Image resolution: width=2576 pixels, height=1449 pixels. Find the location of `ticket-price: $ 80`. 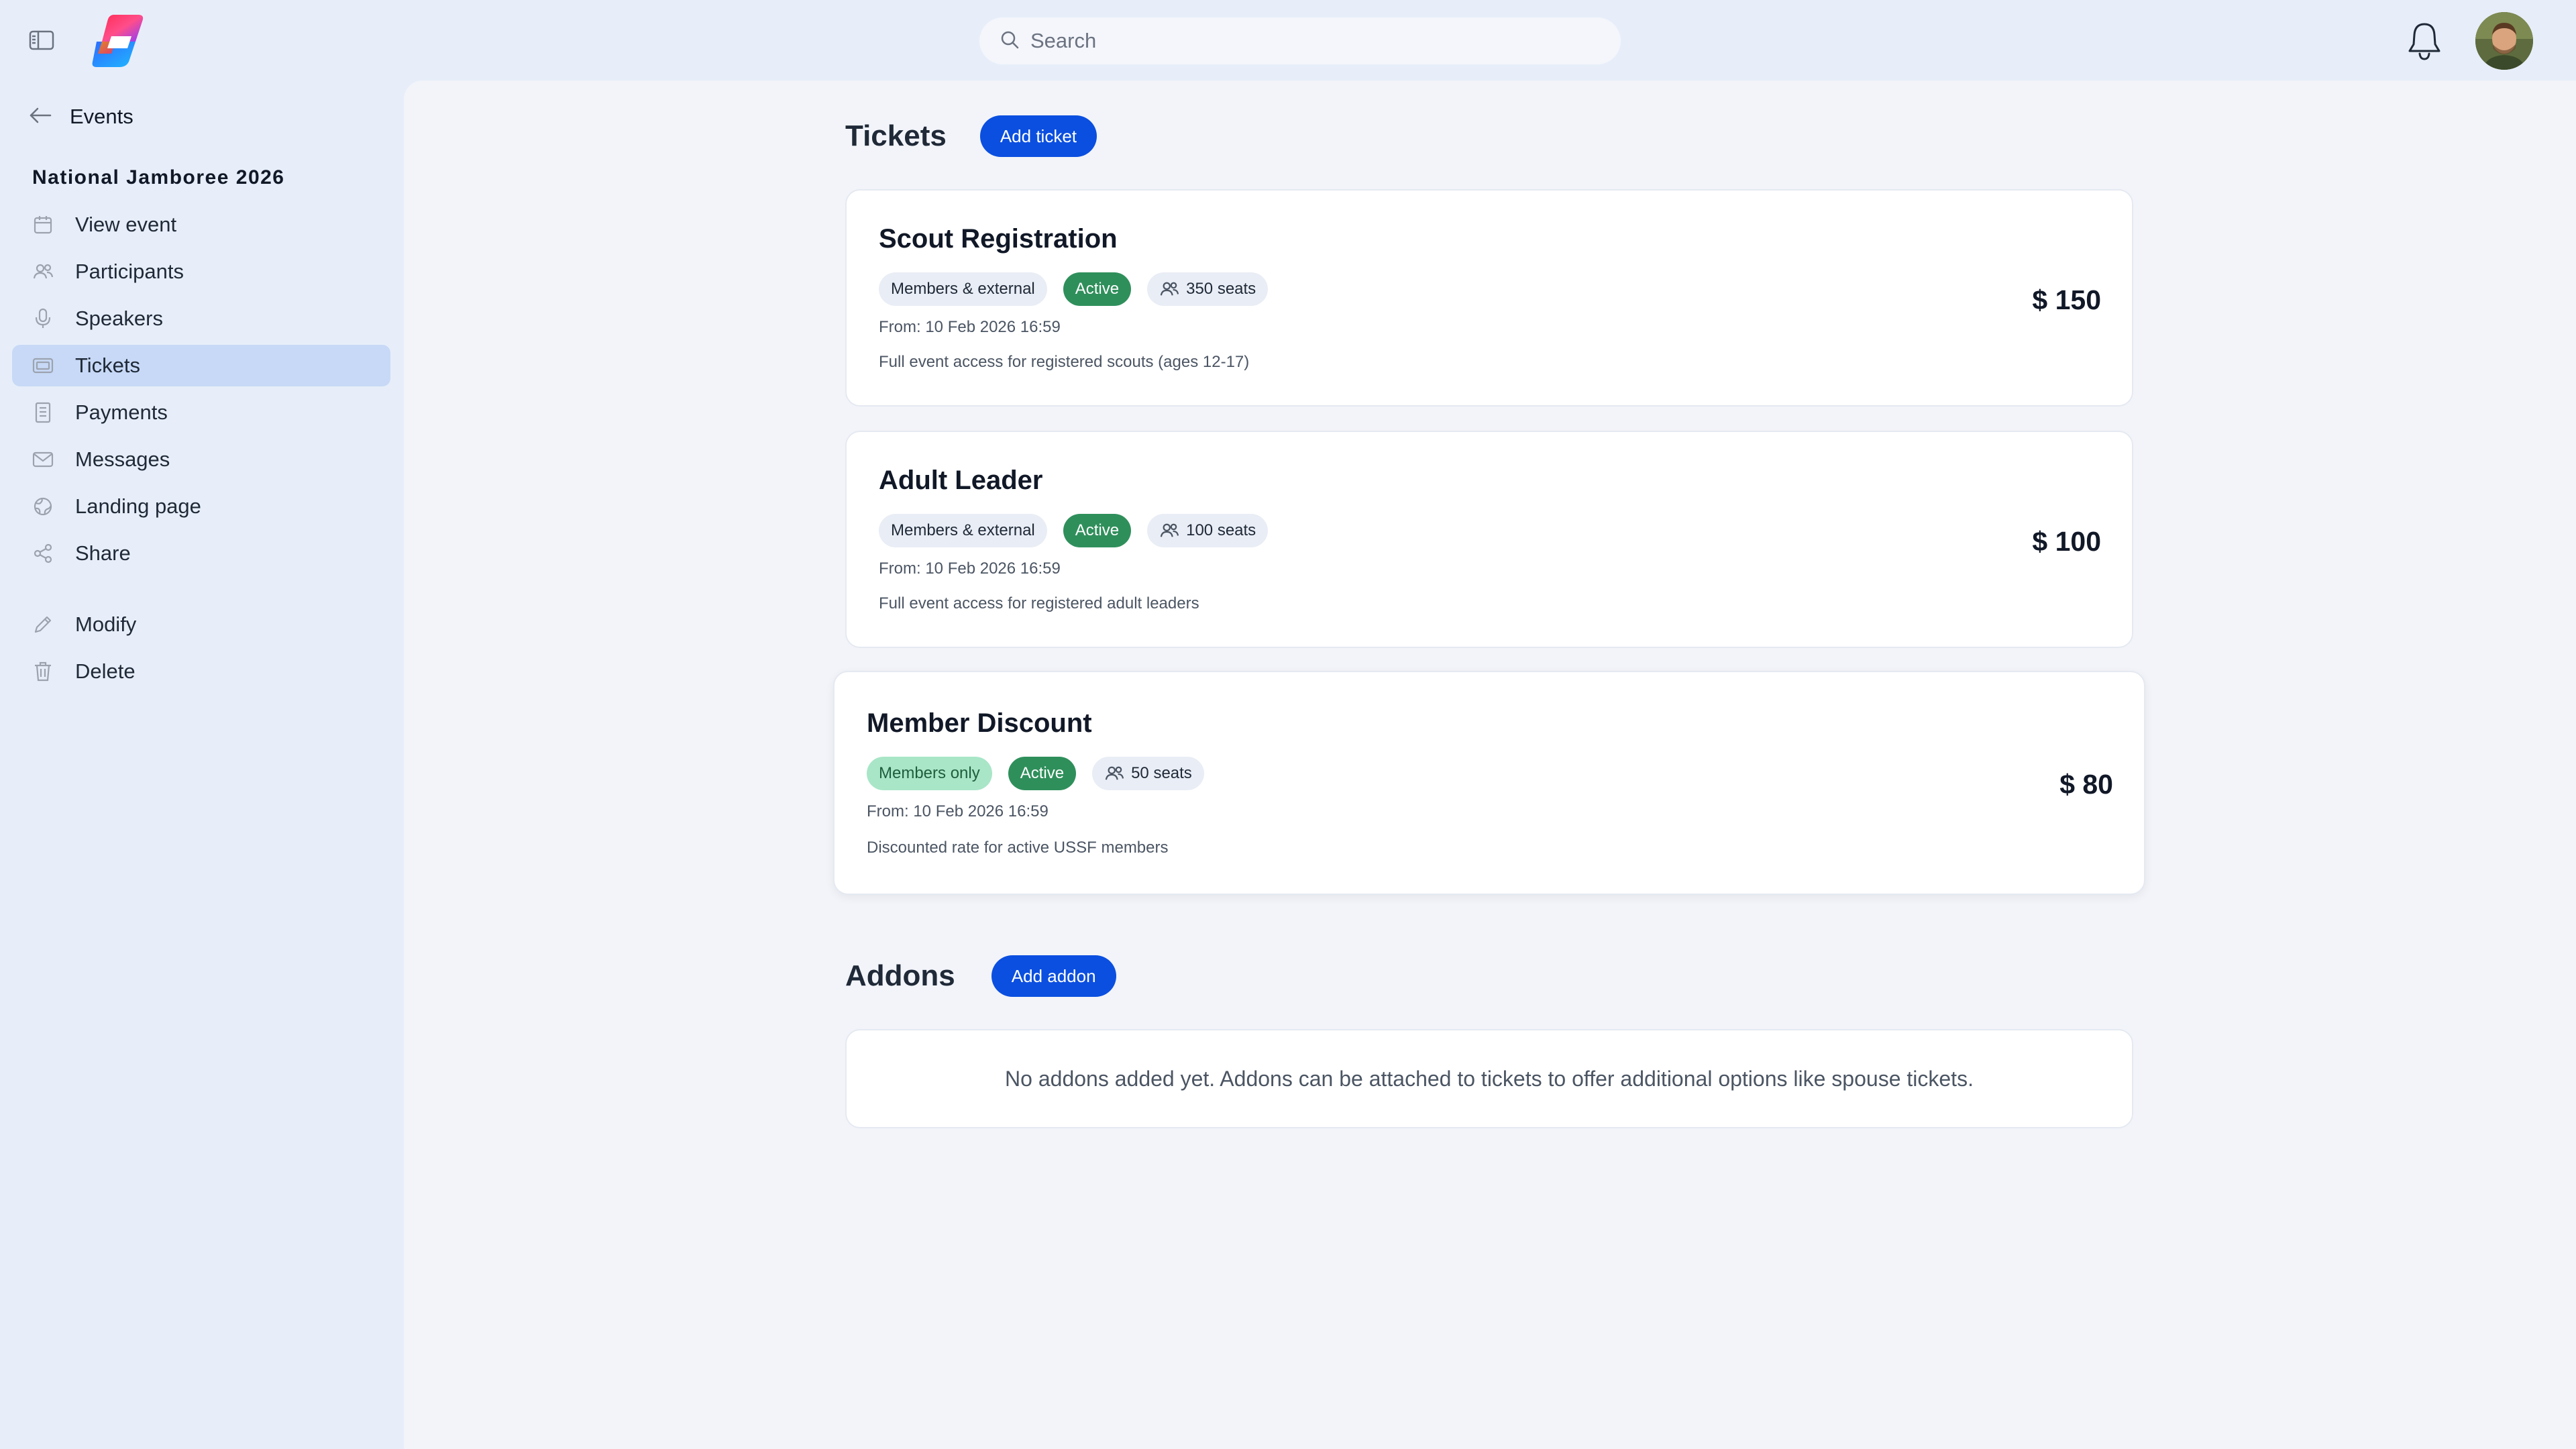

ticket-price: $ 80 is located at coordinates (2086, 784).